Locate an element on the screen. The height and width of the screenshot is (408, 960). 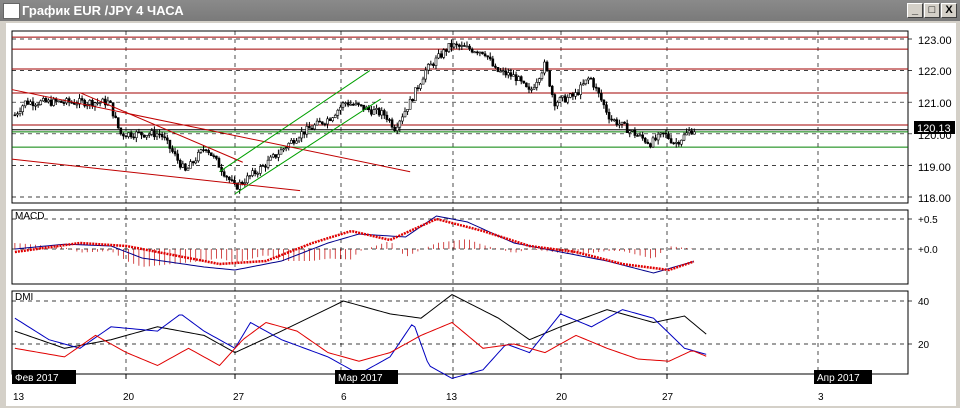
close-button: X is located at coordinates (949, 10).